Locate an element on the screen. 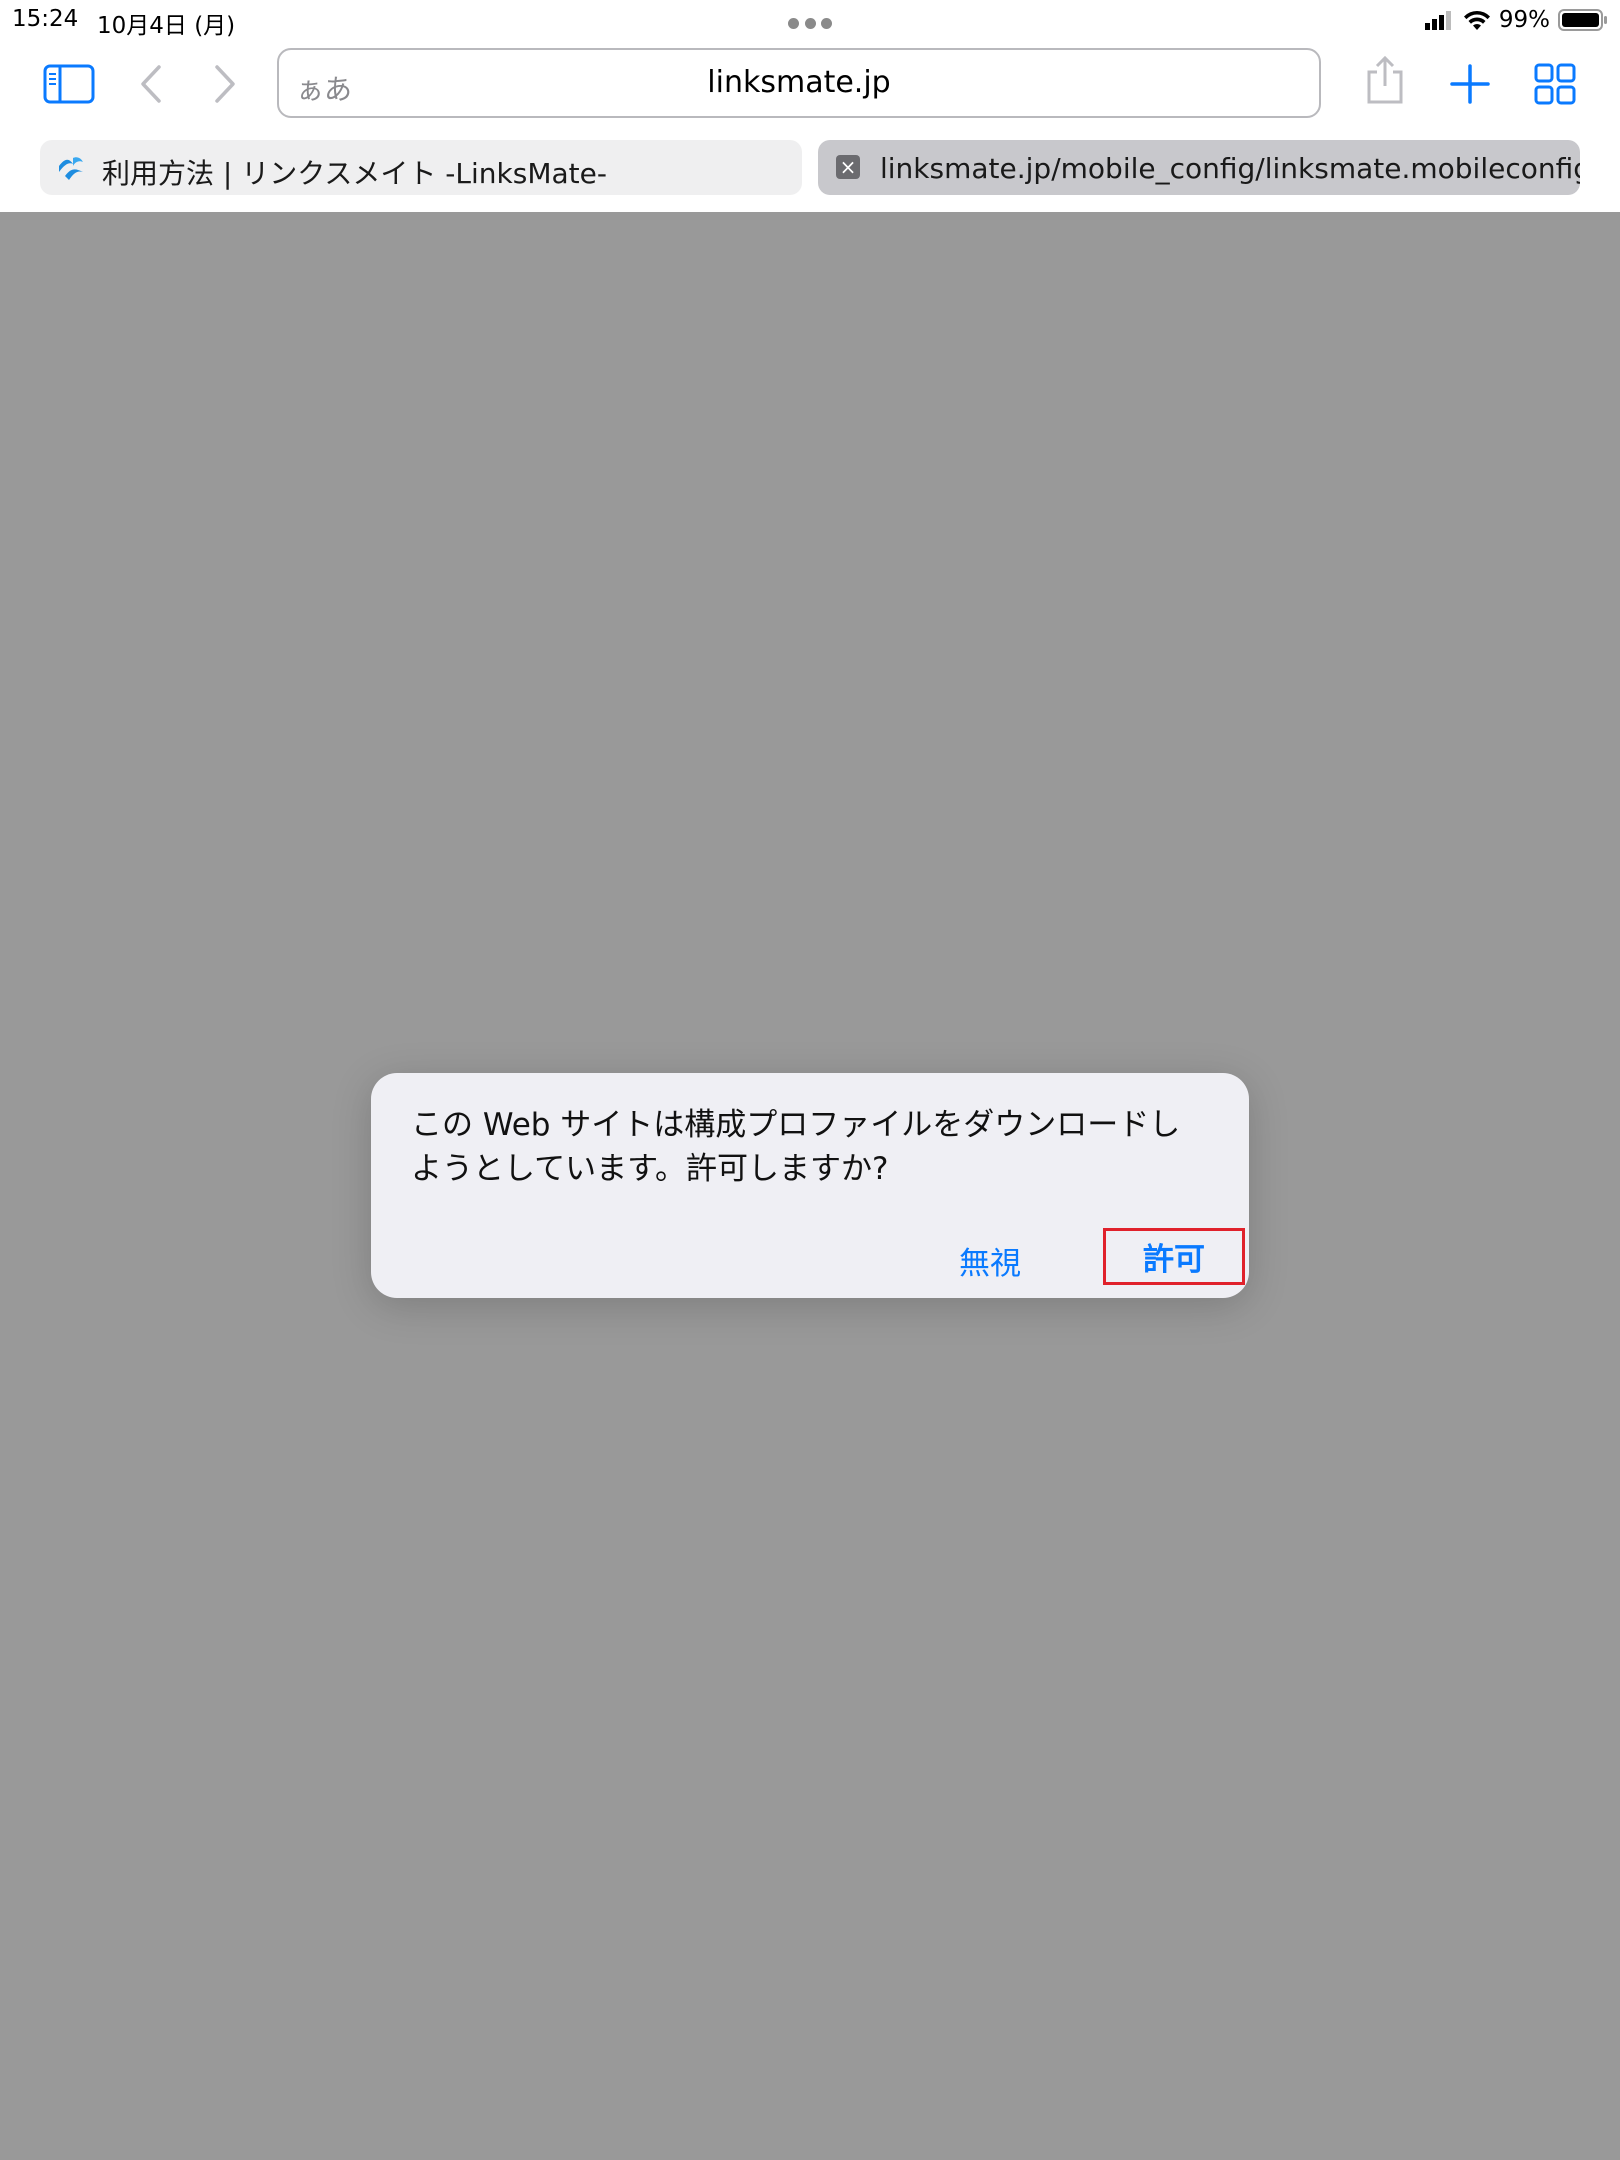 Image resolution: width=1620 pixels, height=2160 pixels. allow-button: 許可 is located at coordinates (1174, 1256).